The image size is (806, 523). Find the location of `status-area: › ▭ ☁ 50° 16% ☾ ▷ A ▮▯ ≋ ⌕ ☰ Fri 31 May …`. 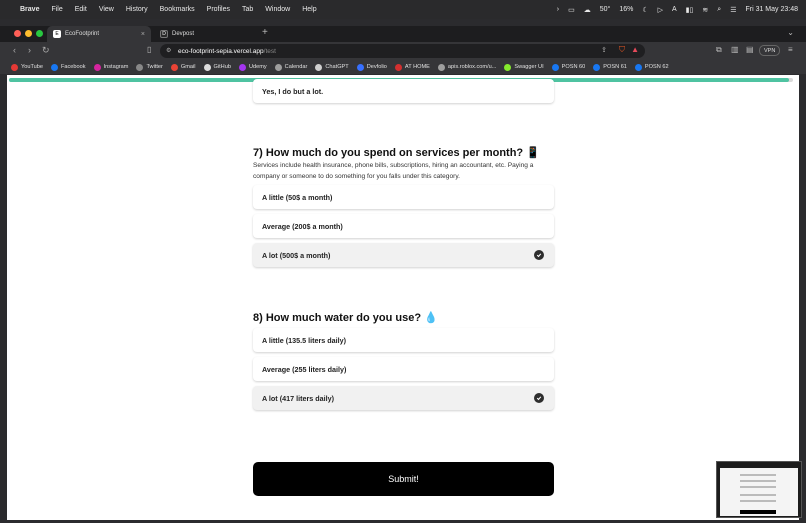

status-area: › ▭ ☁ 50° 16% ☾ ▷ A ▮▯ ≋ ⌕ ☰ Fri 31 May … is located at coordinates (677, 10).